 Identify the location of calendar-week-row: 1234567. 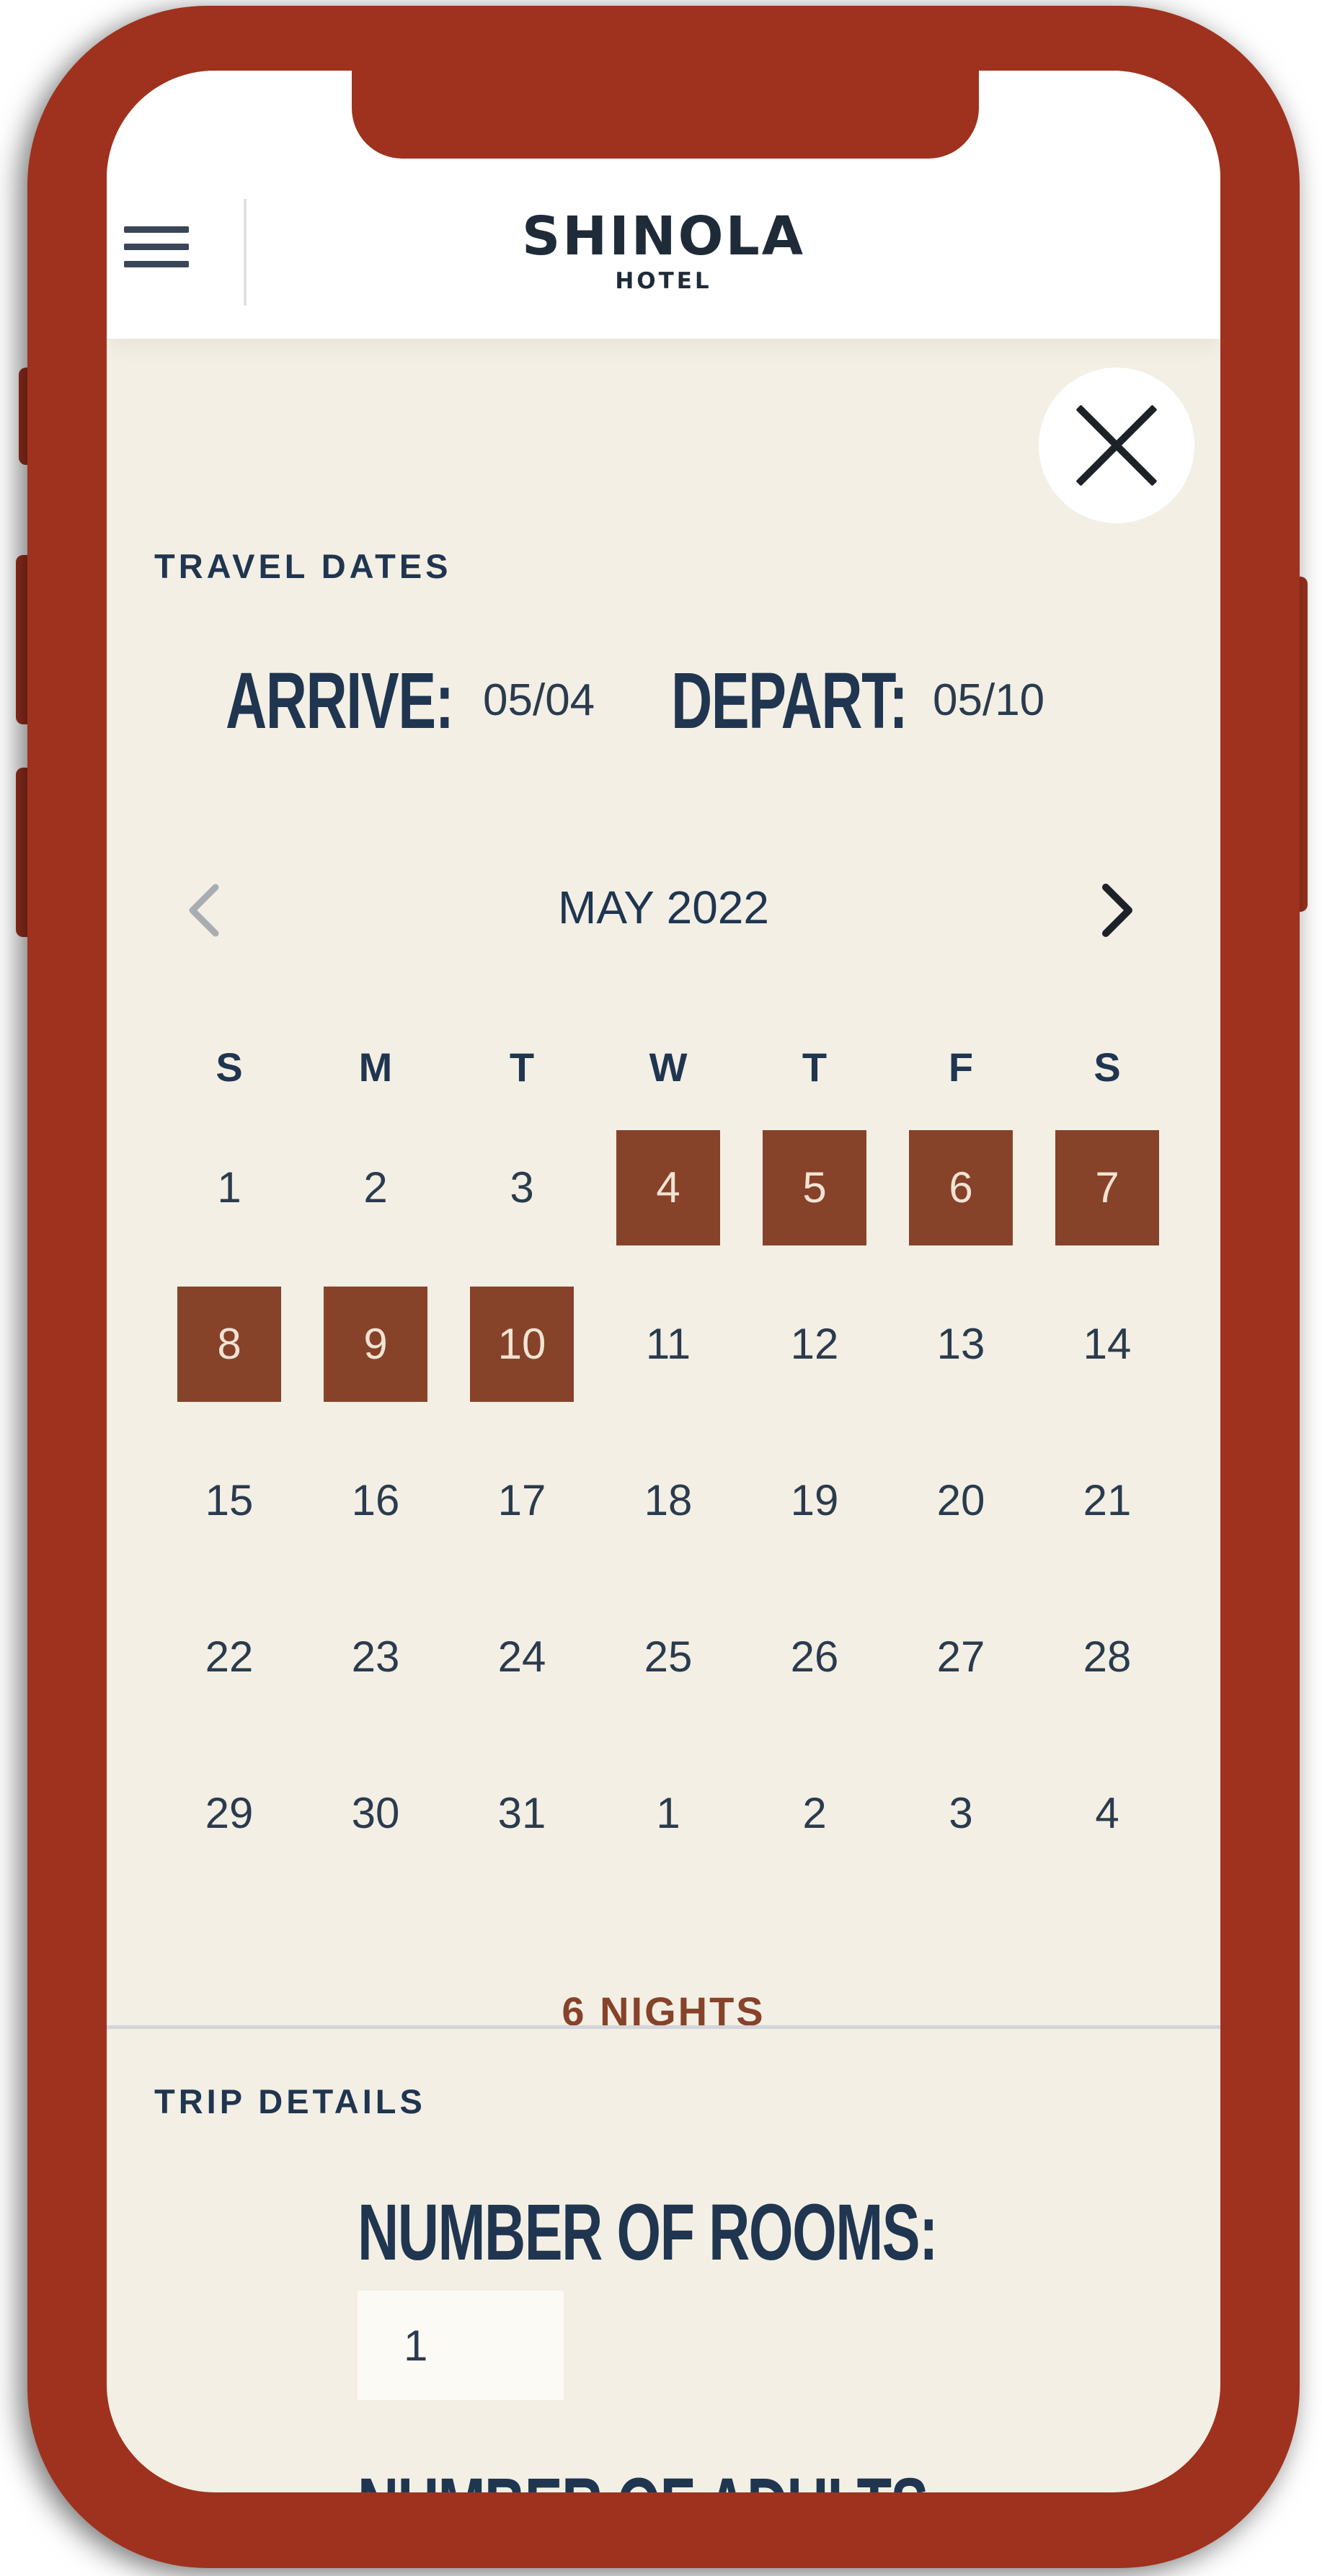
(683, 1187).